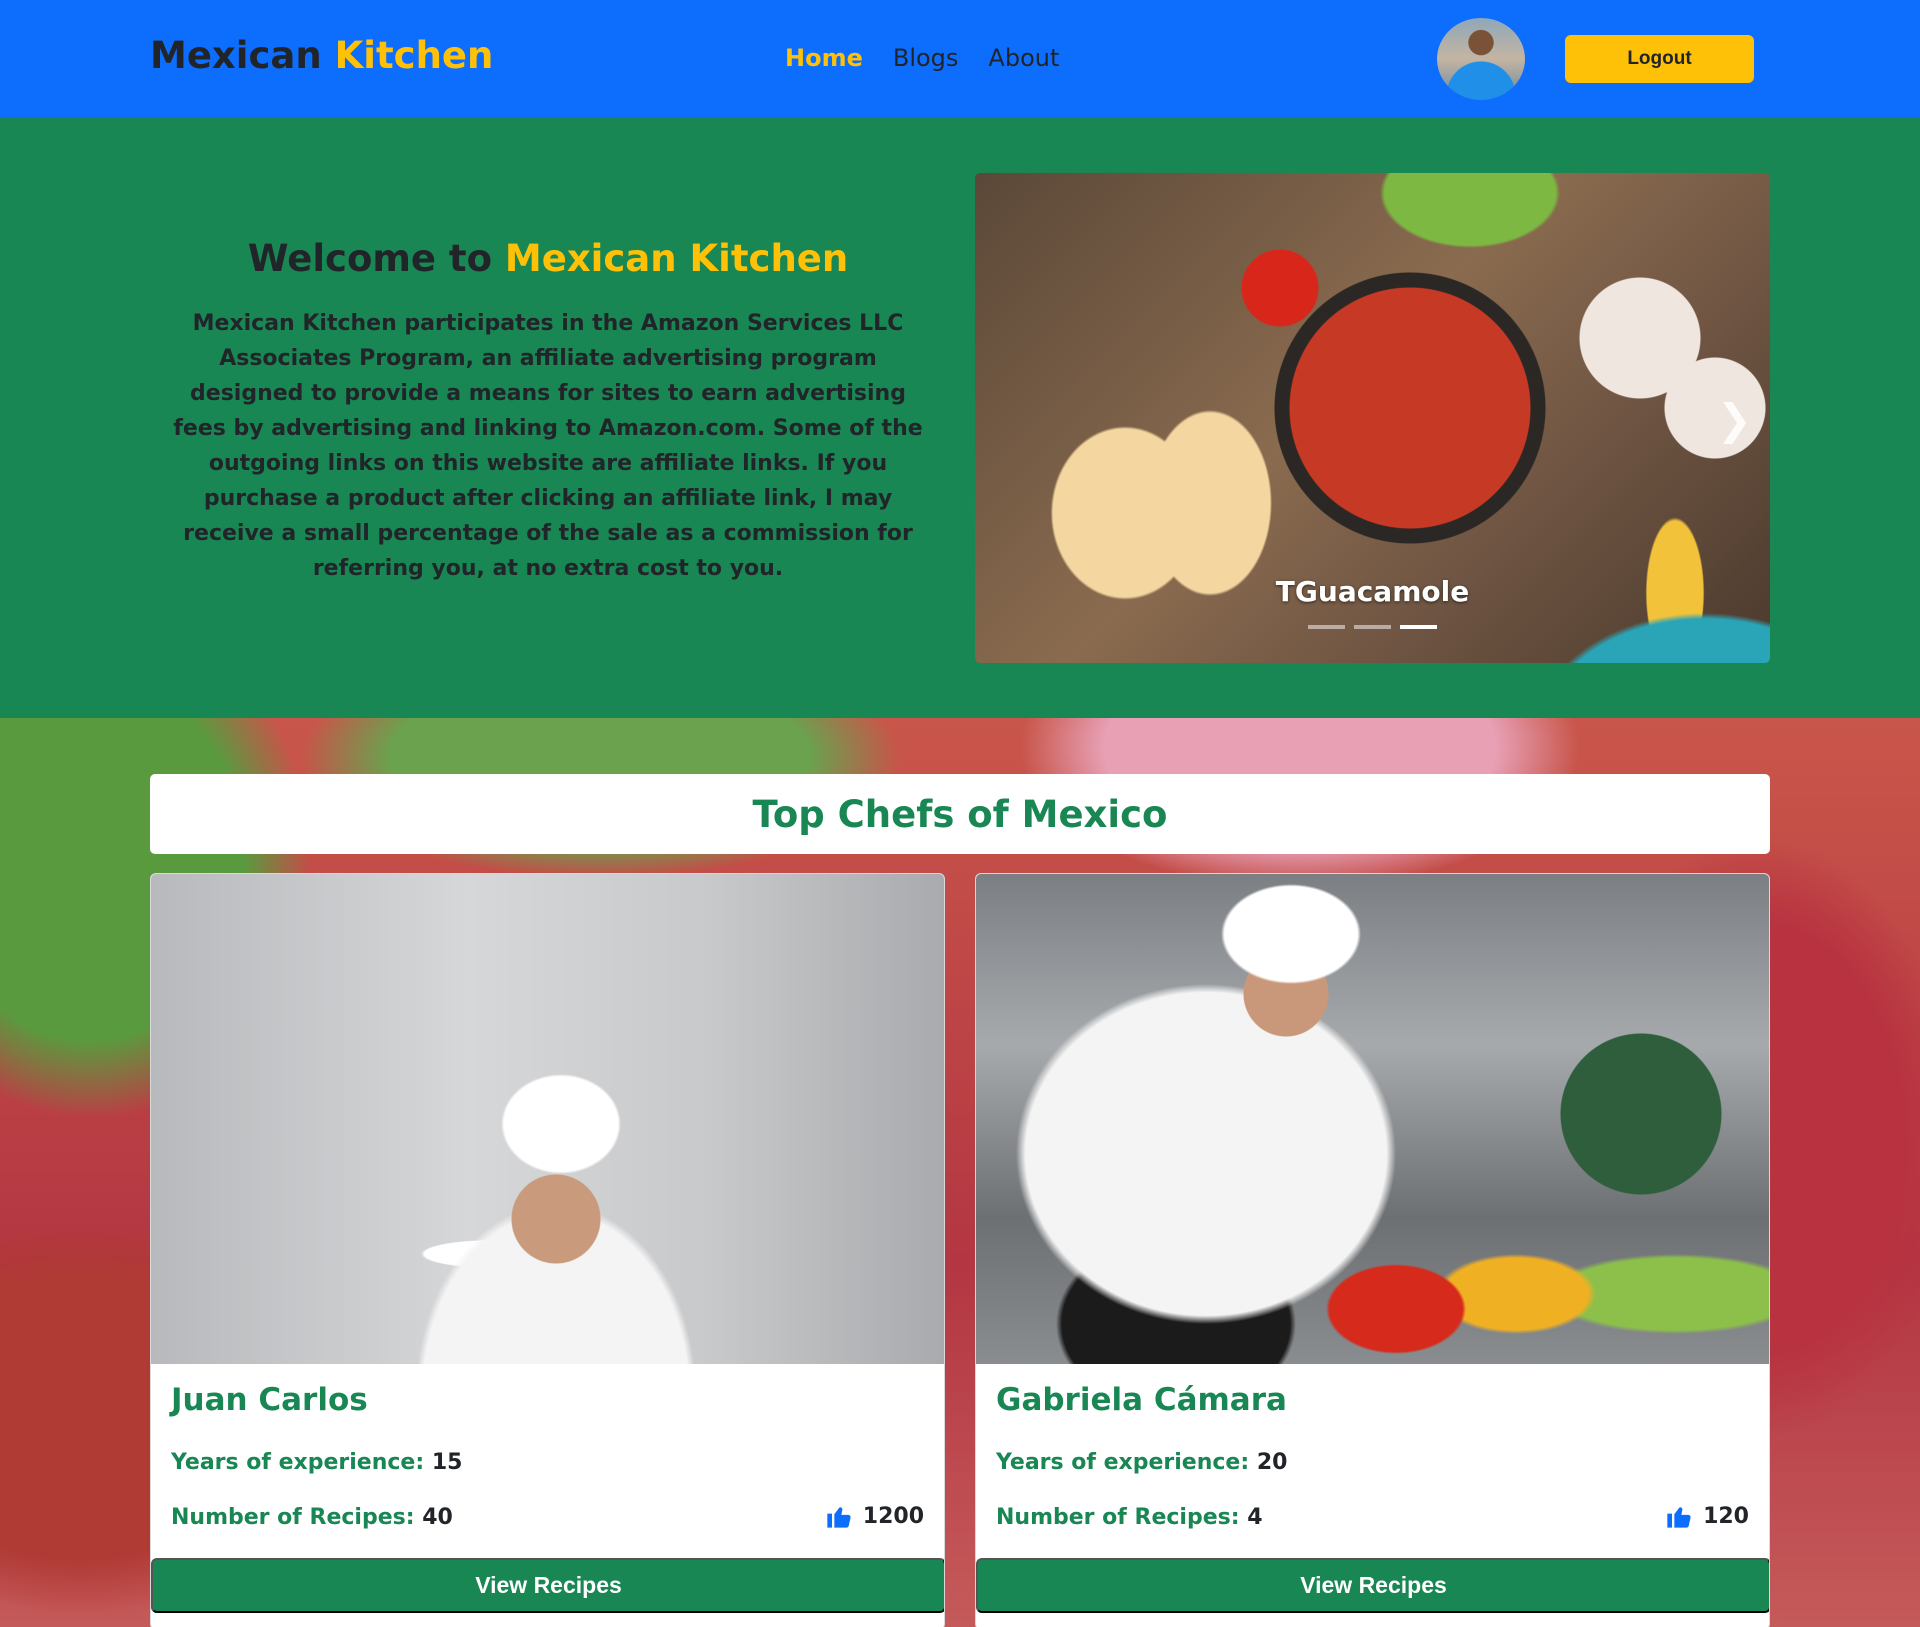 The image size is (1920, 1627). What do you see at coordinates (370, 258) in the screenshot?
I see `hero-title-prefix: Welcome to` at bounding box center [370, 258].